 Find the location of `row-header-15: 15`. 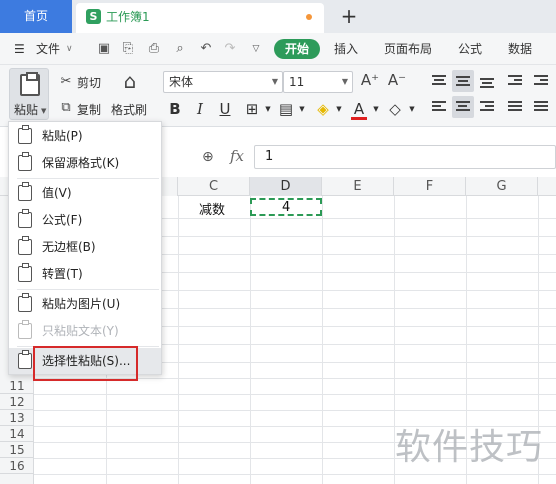

row-header-15: 15 is located at coordinates (17, 450).